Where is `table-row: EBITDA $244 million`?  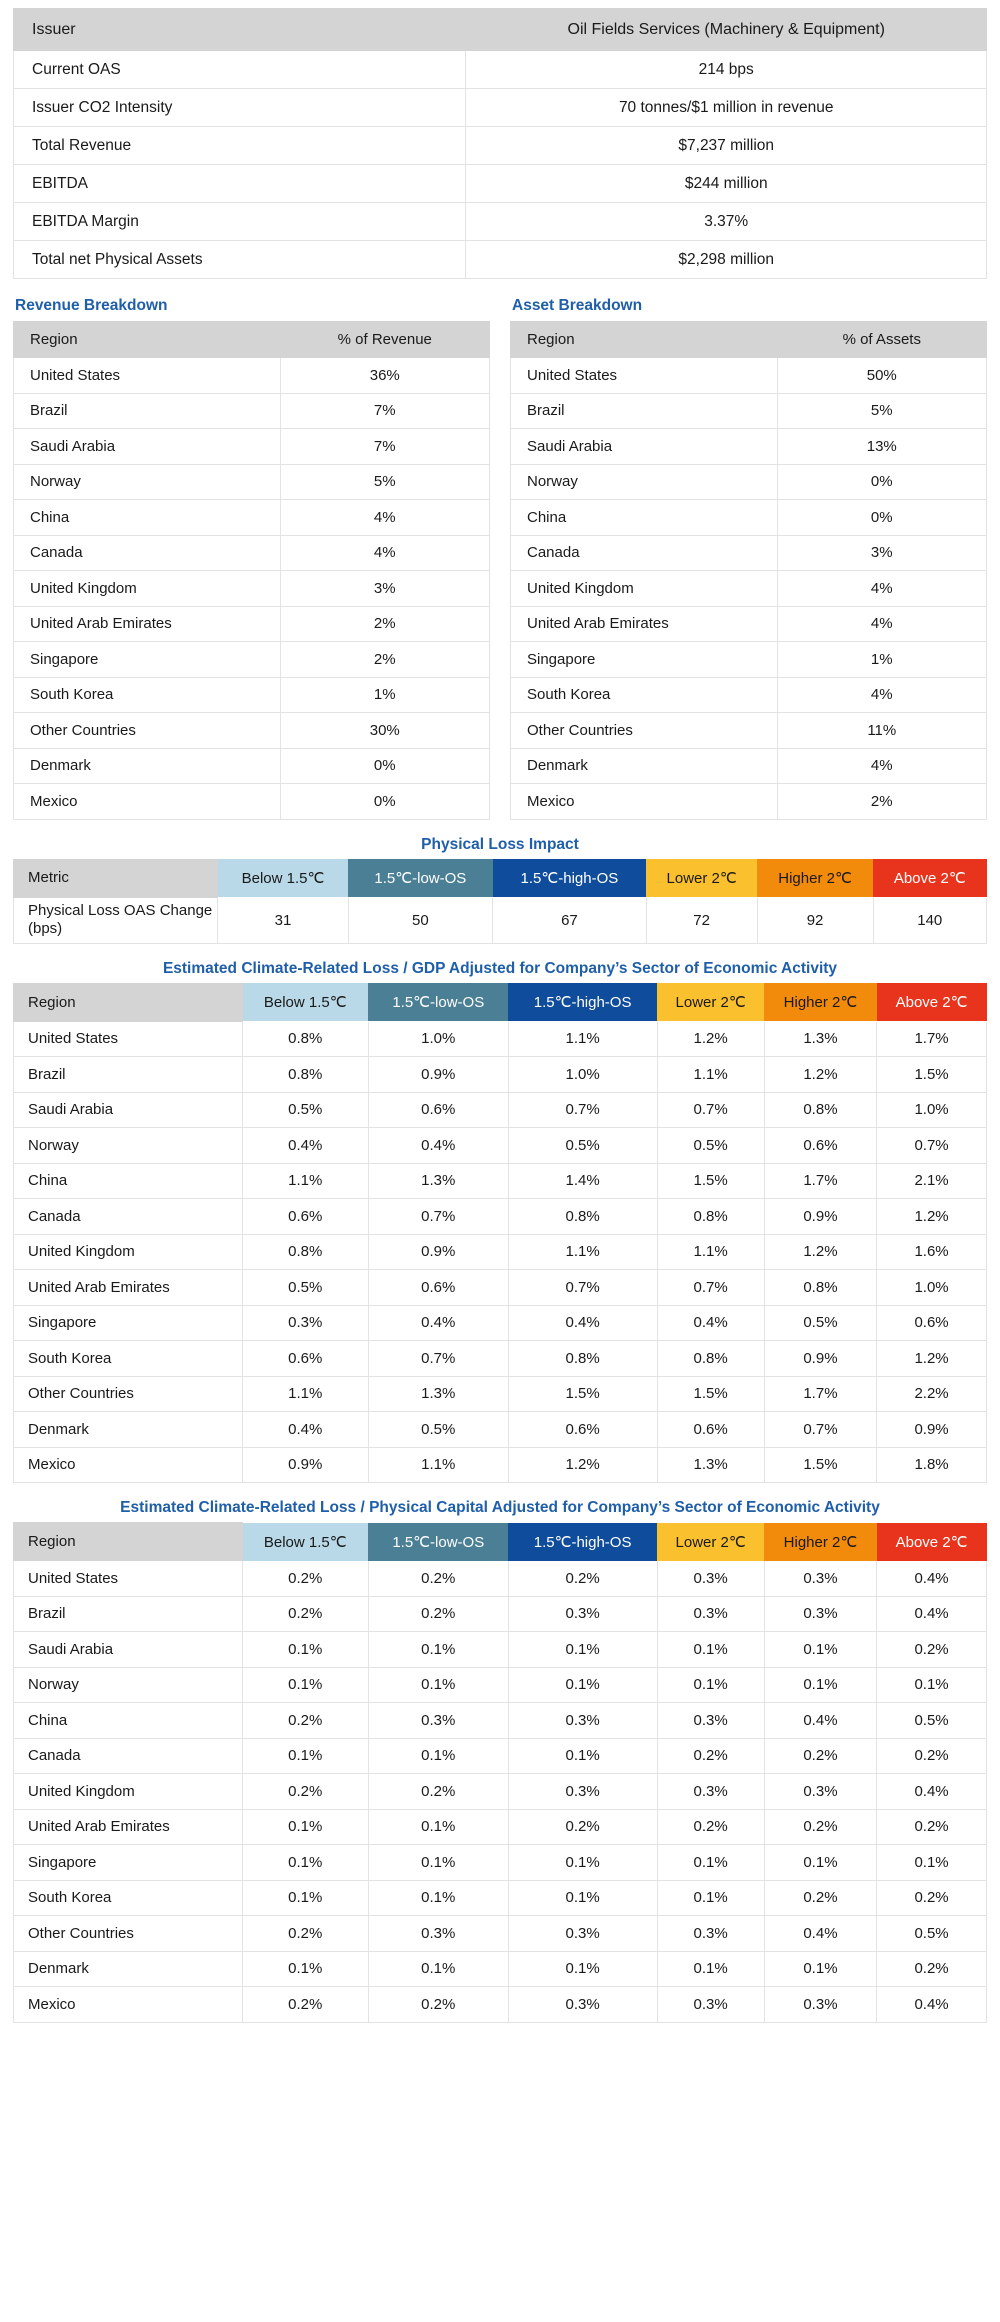 table-row: EBITDA $244 million is located at coordinates (499, 183).